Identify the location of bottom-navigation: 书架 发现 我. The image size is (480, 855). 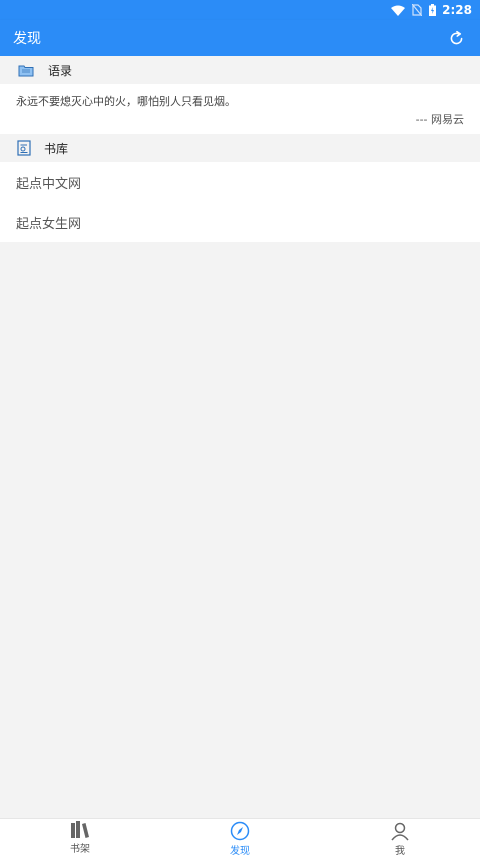
(240, 836).